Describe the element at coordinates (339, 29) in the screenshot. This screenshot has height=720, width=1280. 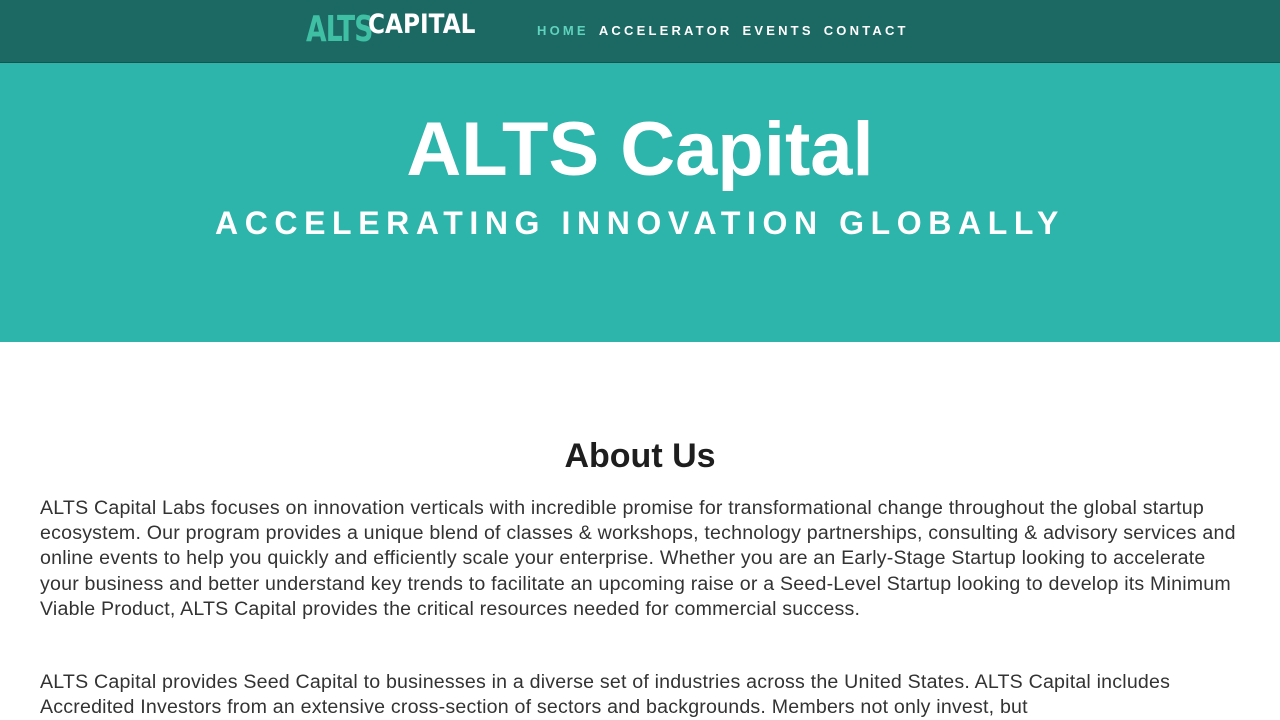
I see `logo-alts-text: ALTS` at that location.